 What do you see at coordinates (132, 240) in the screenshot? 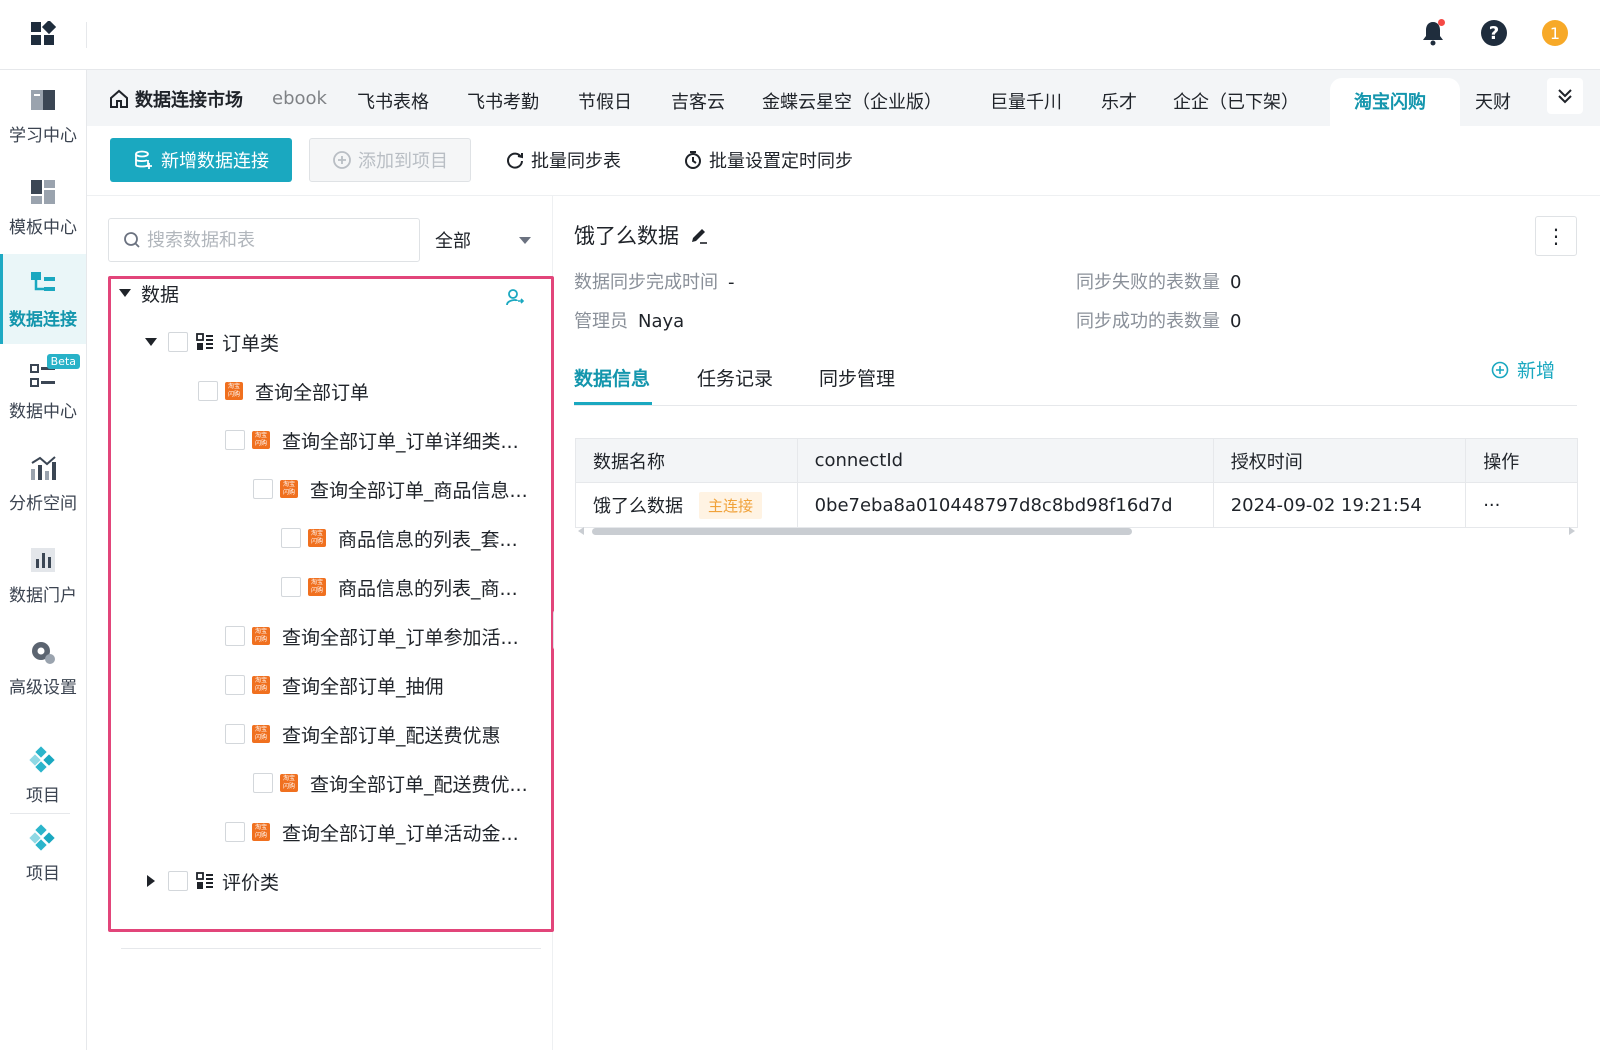
I see `search-icon` at bounding box center [132, 240].